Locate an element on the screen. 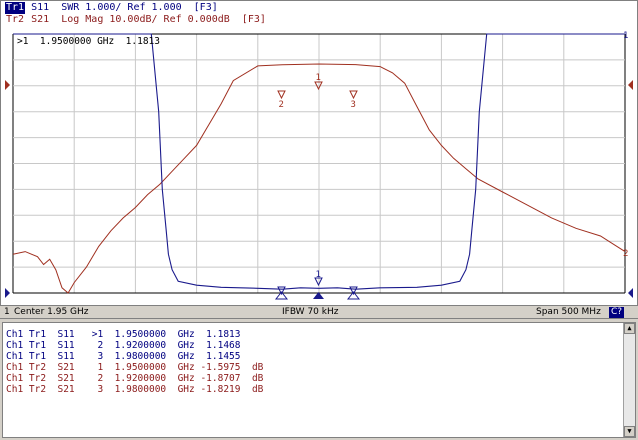 The width and height of the screenshot is (638, 440). svg-text: 3 is located at coordinates (353, 105).